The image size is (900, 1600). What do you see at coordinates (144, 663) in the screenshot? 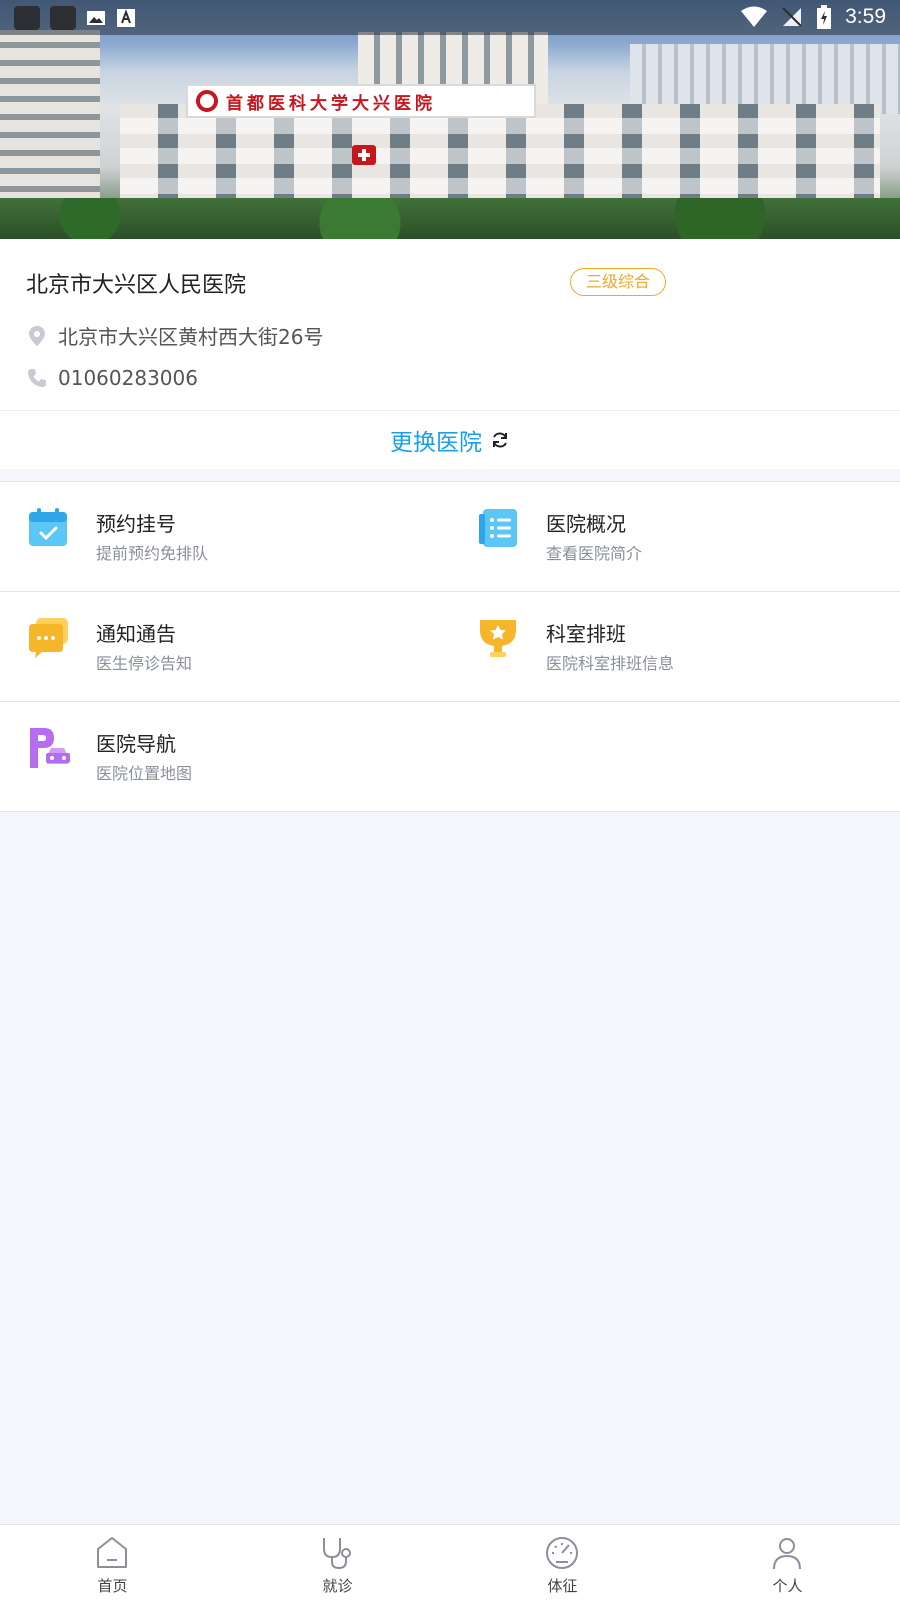
I see `service-subtitle: 医生停诊告知` at bounding box center [144, 663].